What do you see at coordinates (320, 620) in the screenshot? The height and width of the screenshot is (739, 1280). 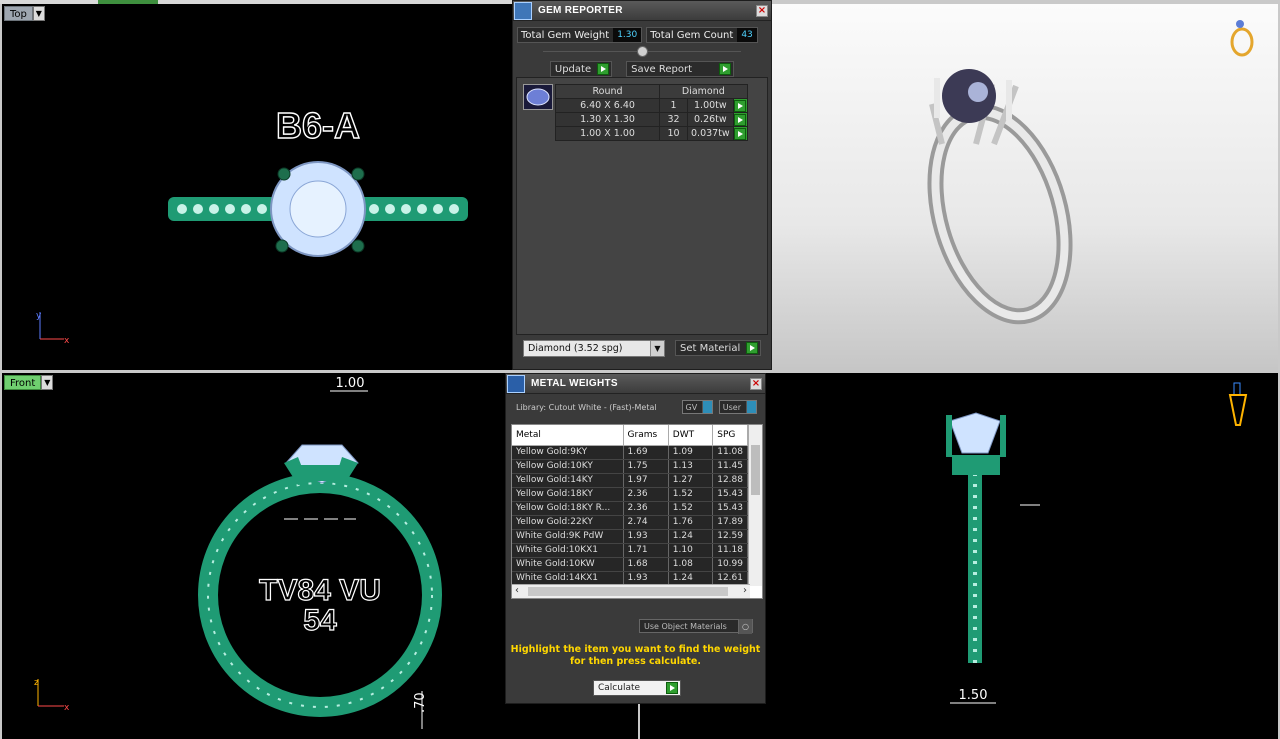 I see `front-engraving-line2: 54` at bounding box center [320, 620].